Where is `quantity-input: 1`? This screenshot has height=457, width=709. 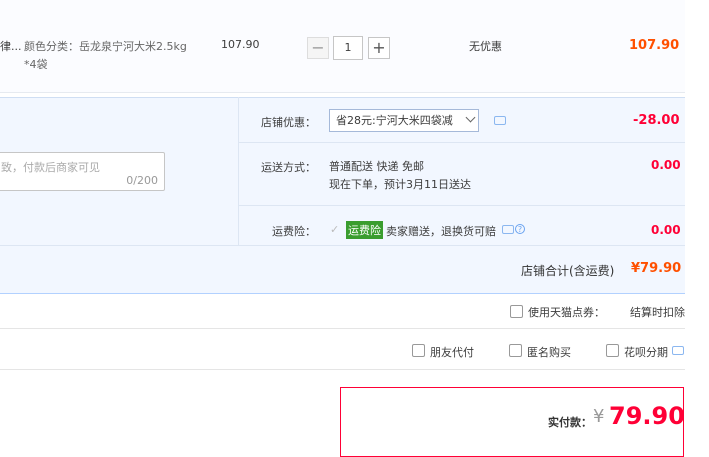 quantity-input: 1 is located at coordinates (348, 48).